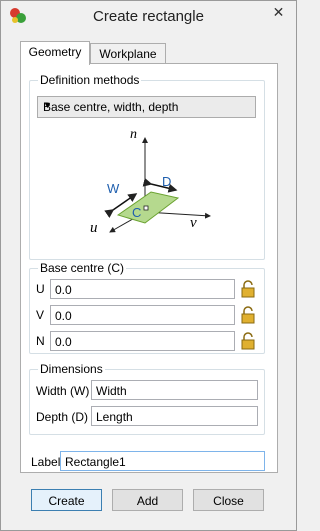  I want to click on add-button: Add, so click(147, 500).